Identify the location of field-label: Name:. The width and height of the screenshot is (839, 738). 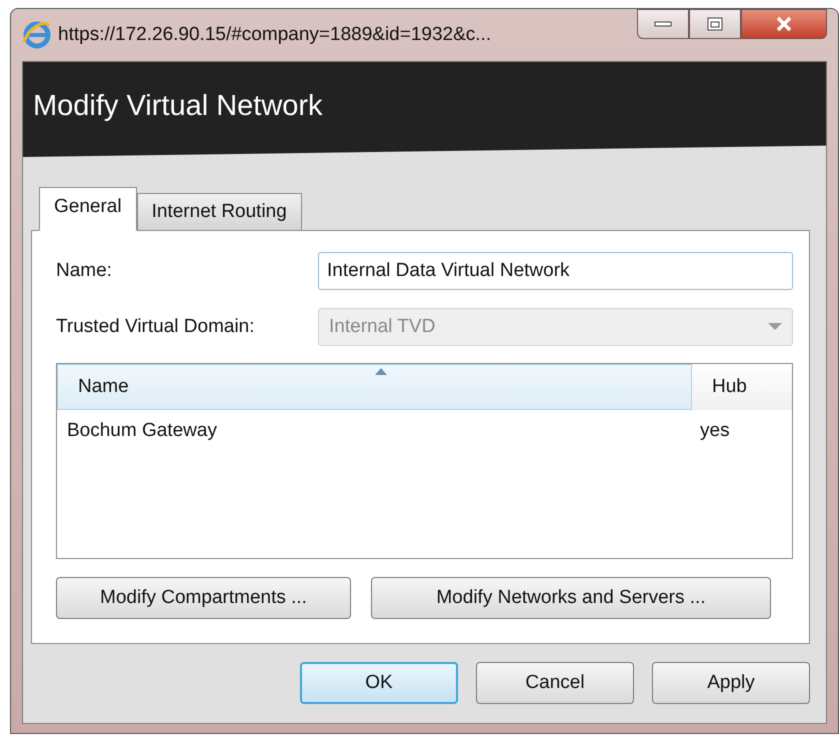
(84, 271).